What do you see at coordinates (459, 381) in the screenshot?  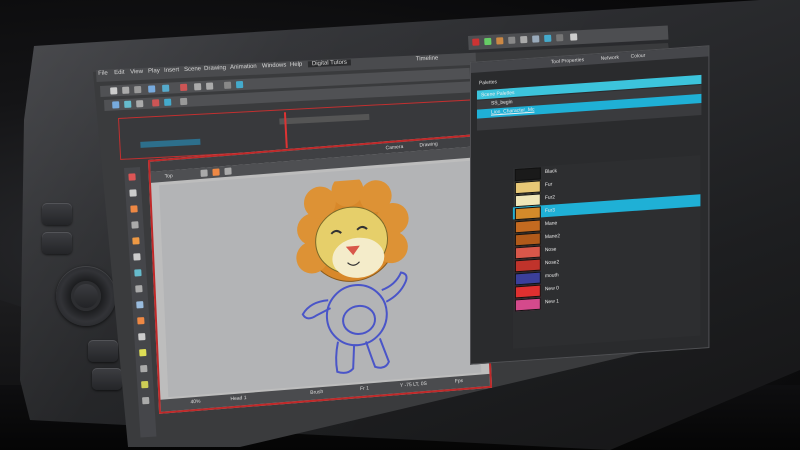 I see `fps-mode: Fps` at bounding box center [459, 381].